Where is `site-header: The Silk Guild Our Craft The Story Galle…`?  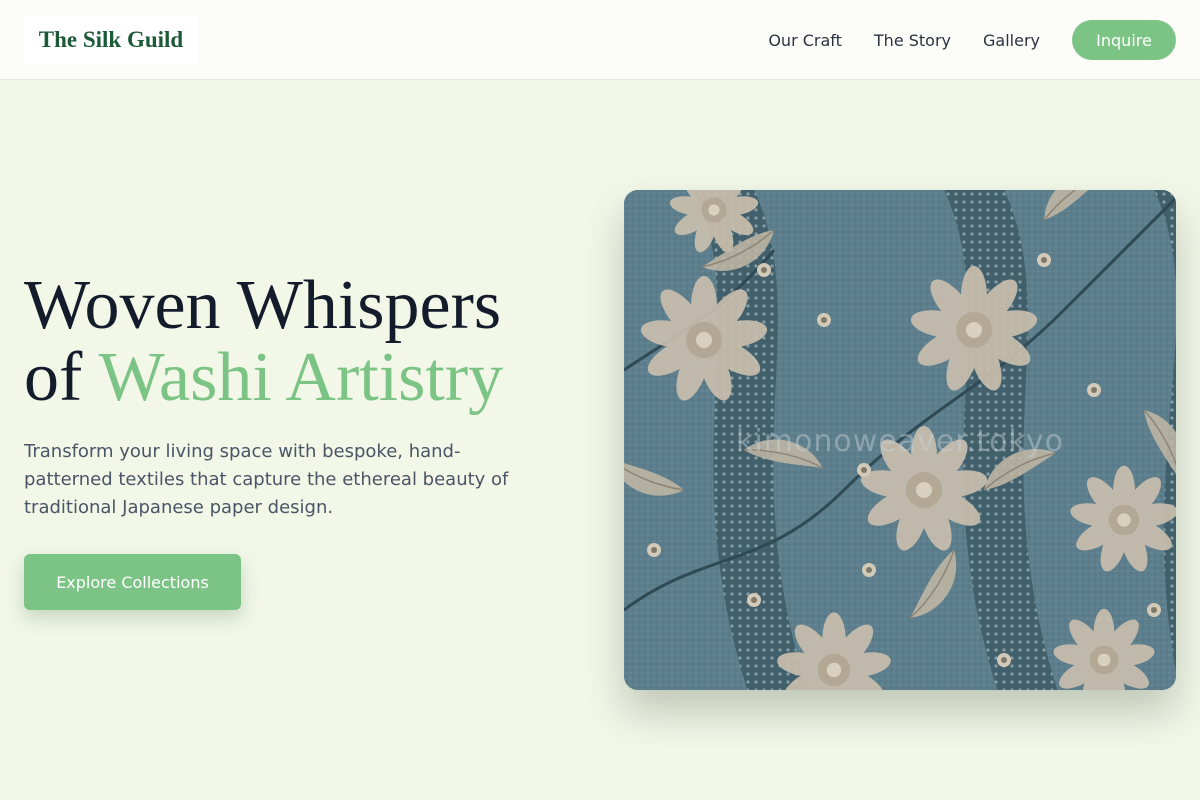 site-header: The Silk Guild Our Craft The Story Galle… is located at coordinates (600, 40).